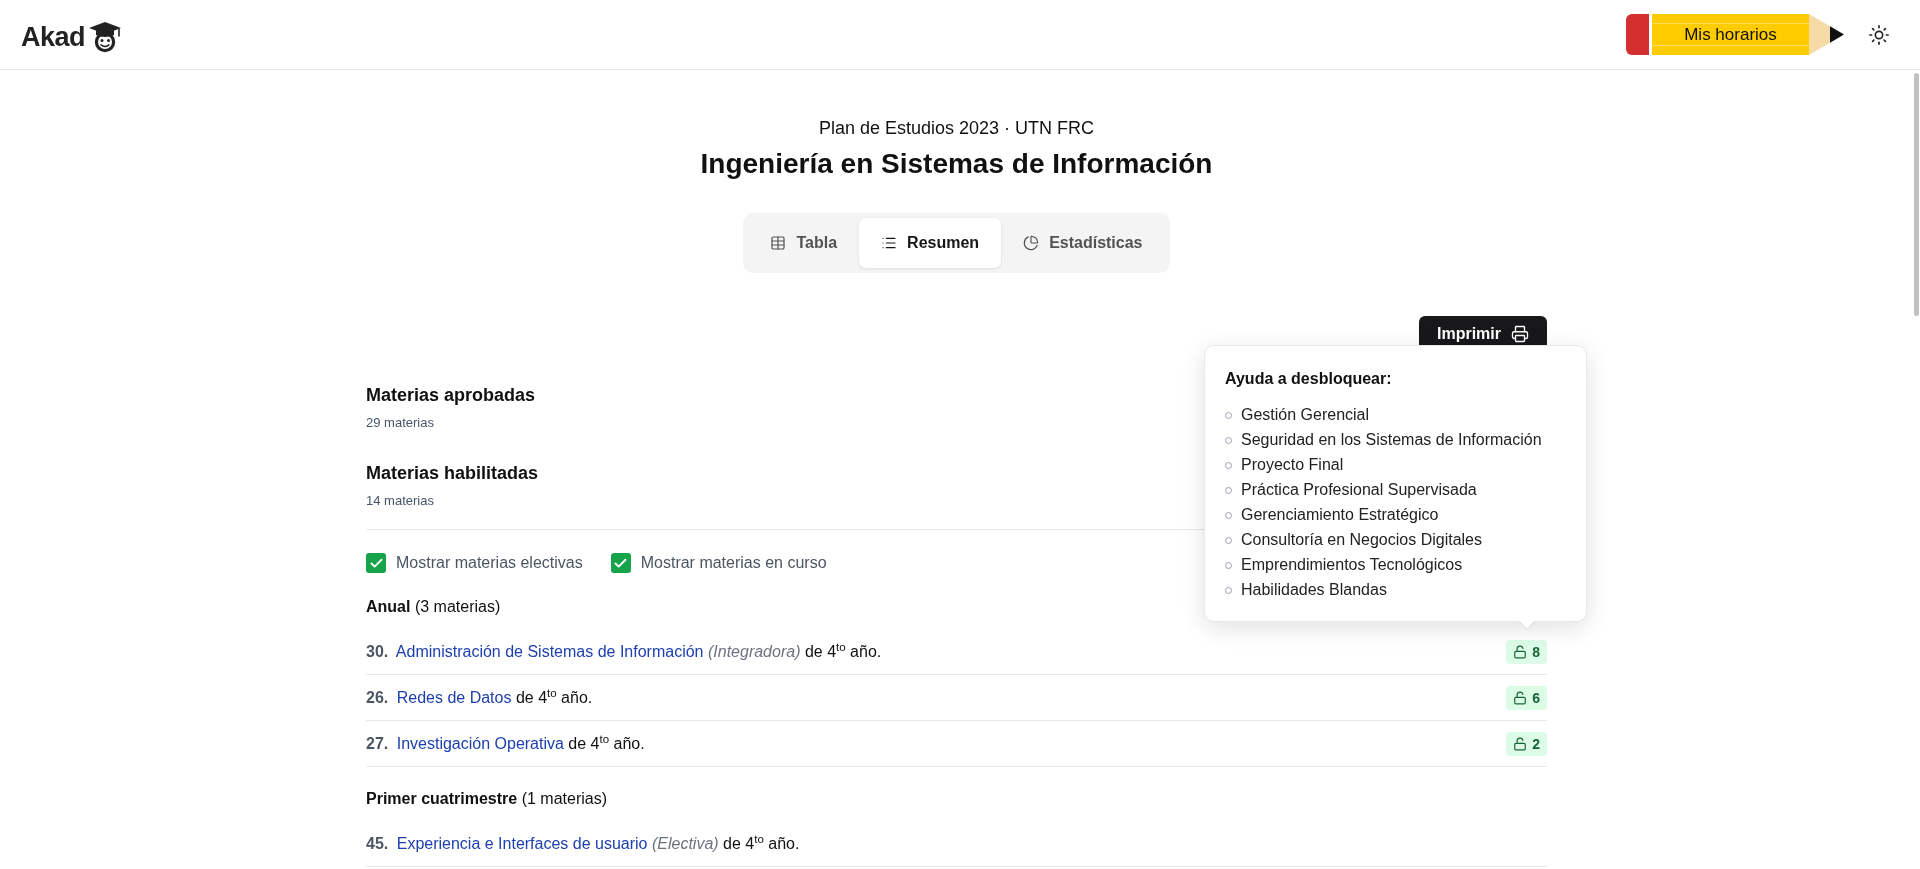 The height and width of the screenshot is (869, 1920). I want to click on subject-link: Experiencia e Interfaces de usuario, so click(522, 843).